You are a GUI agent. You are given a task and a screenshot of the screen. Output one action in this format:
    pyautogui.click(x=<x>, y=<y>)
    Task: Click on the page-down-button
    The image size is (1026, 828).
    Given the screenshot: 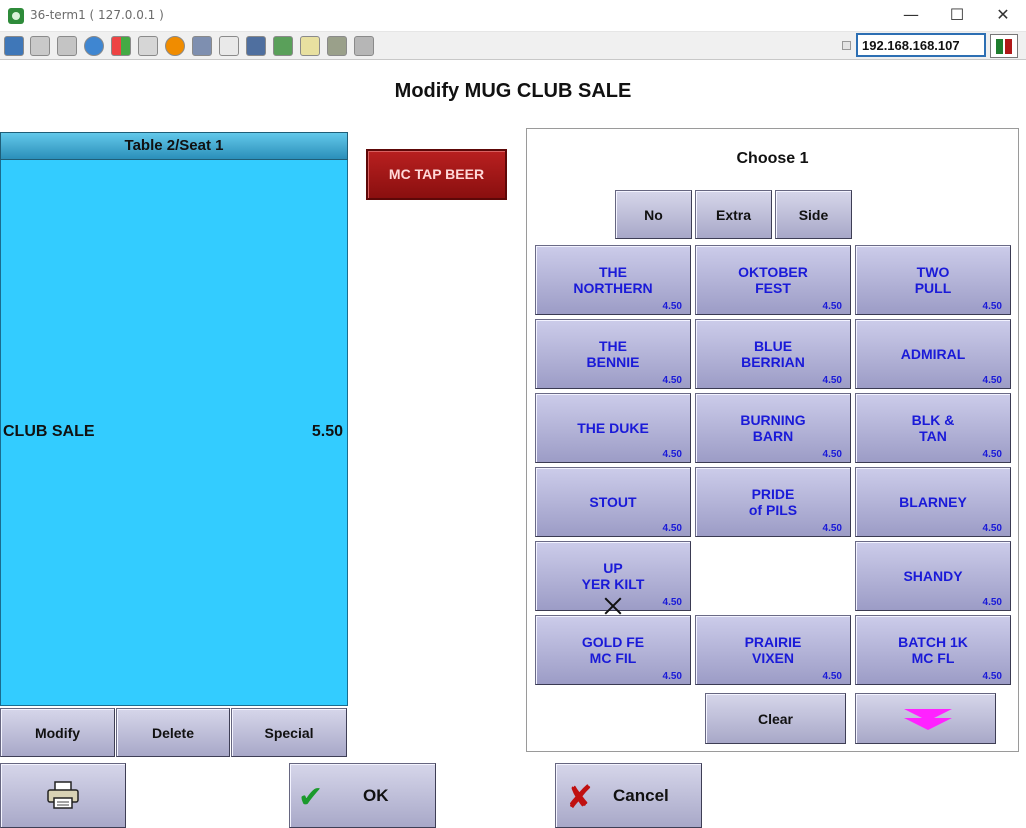 What is the action you would take?
    pyautogui.click(x=925, y=718)
    